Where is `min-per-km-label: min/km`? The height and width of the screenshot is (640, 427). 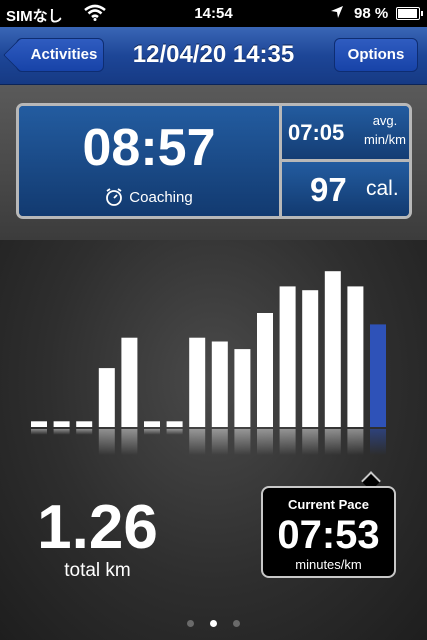 min-per-km-label: min/km is located at coordinates (385, 139).